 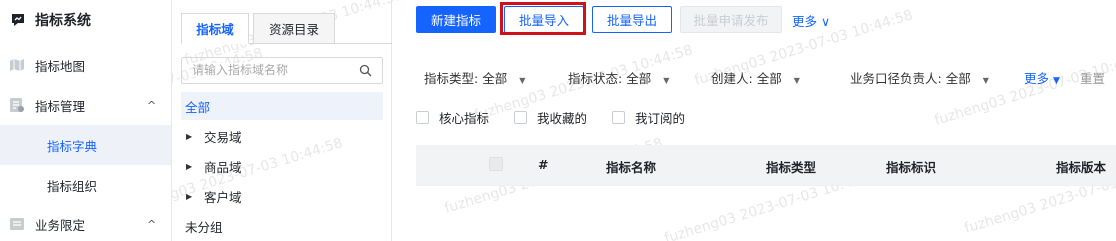 I want to click on tree-item-label: 客户域, so click(x=223, y=197).